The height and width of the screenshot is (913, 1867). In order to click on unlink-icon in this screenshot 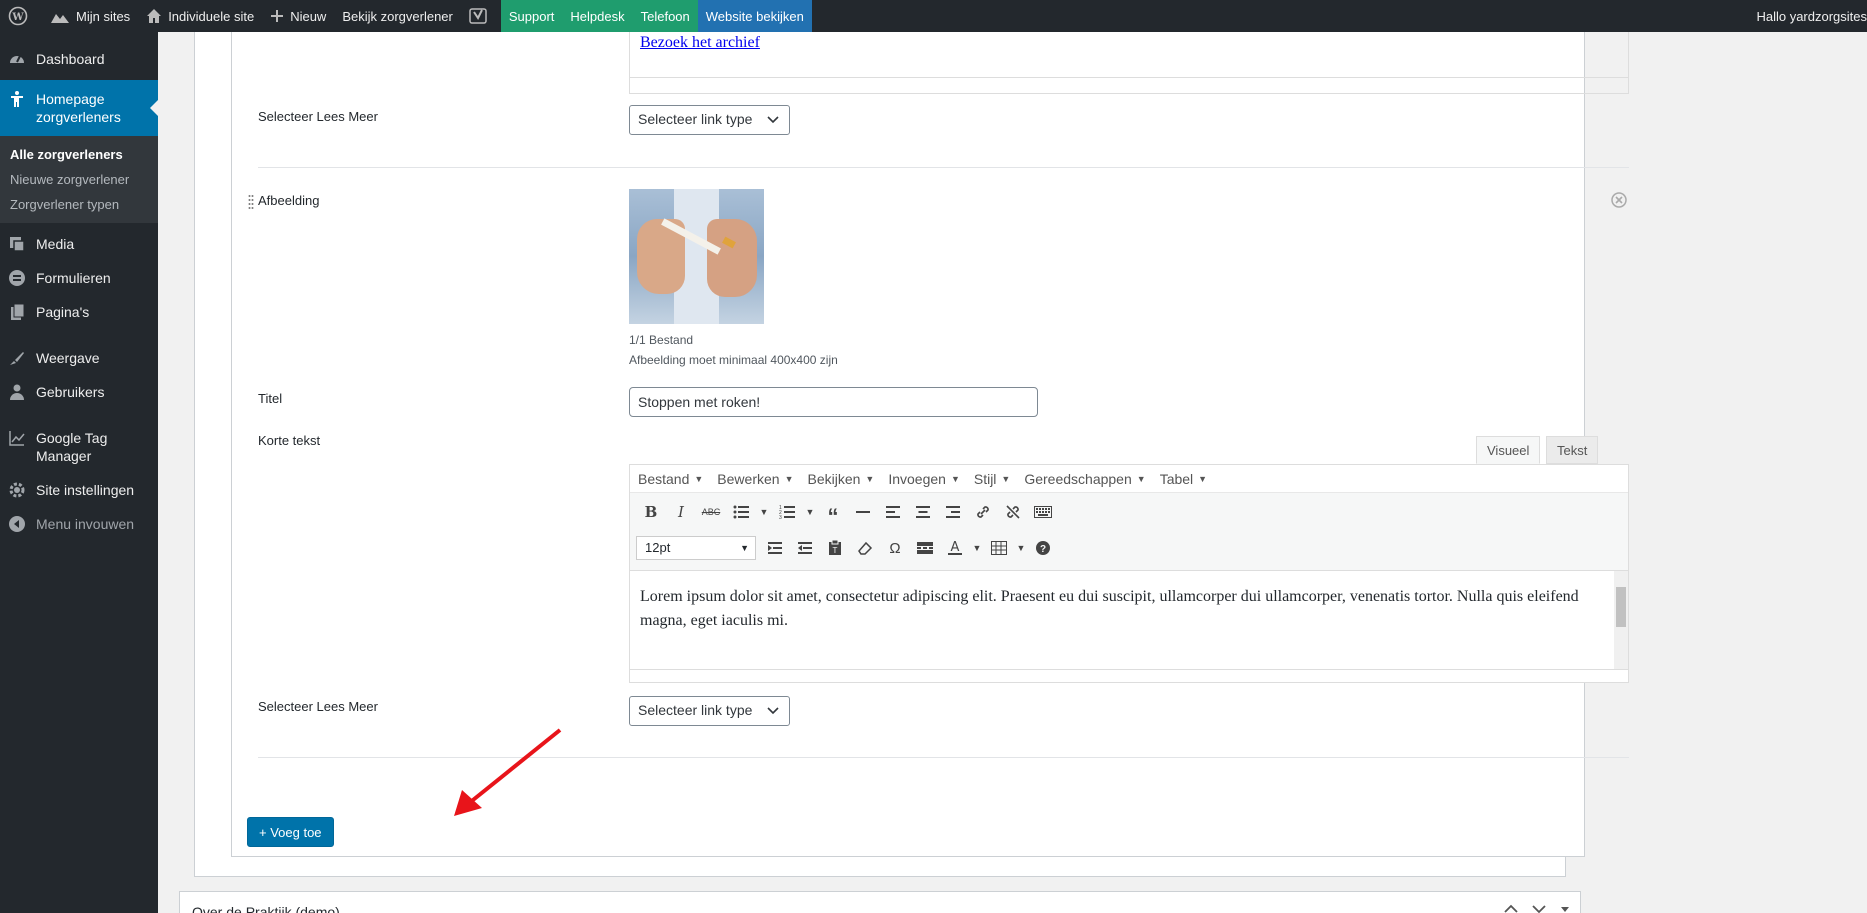, I will do `click(1013, 512)`.